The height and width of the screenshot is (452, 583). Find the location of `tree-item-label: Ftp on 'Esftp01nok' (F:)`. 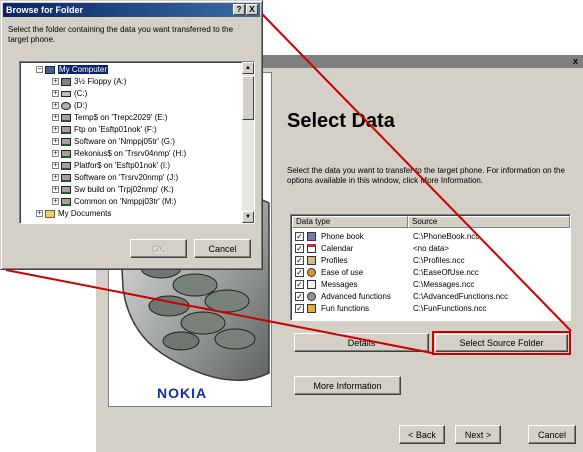

tree-item-label: Ftp on 'Esftp01nok' (F:) is located at coordinates (115, 129).